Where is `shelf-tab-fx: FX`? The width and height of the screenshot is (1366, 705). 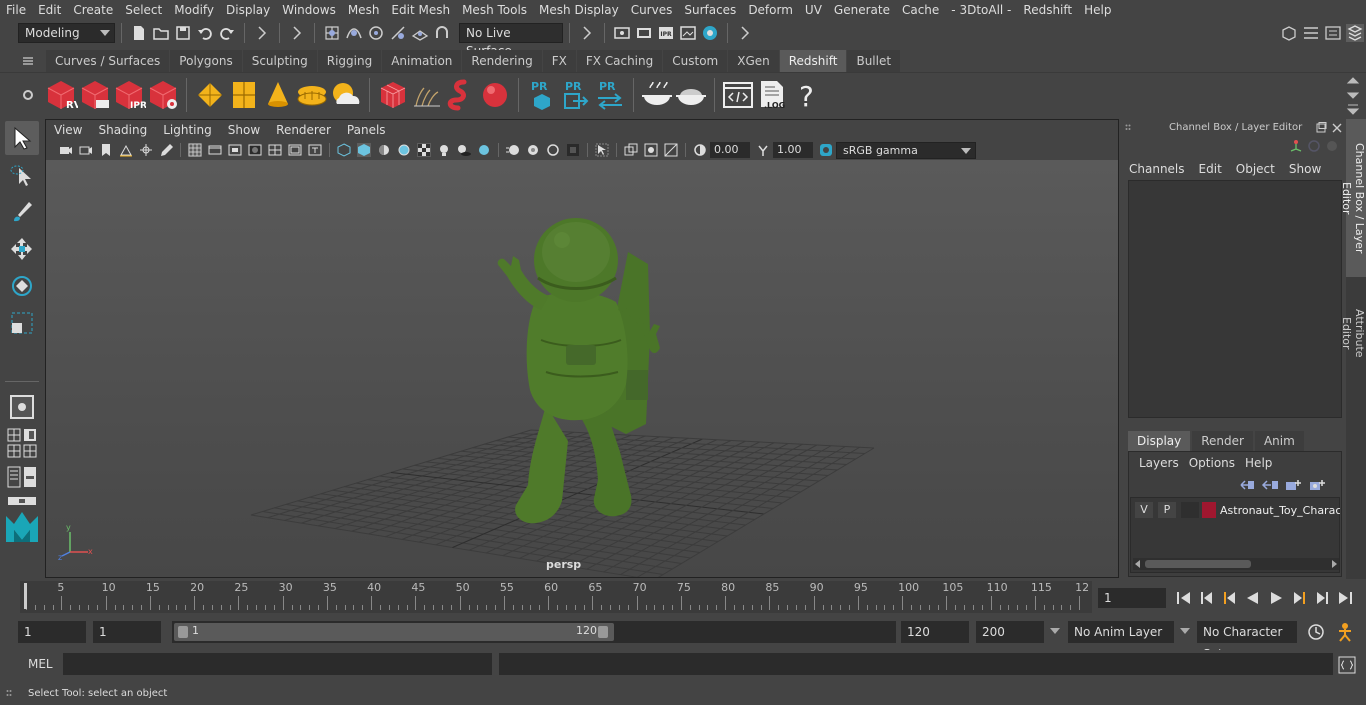
shelf-tab-fx: FX is located at coordinates (559, 61).